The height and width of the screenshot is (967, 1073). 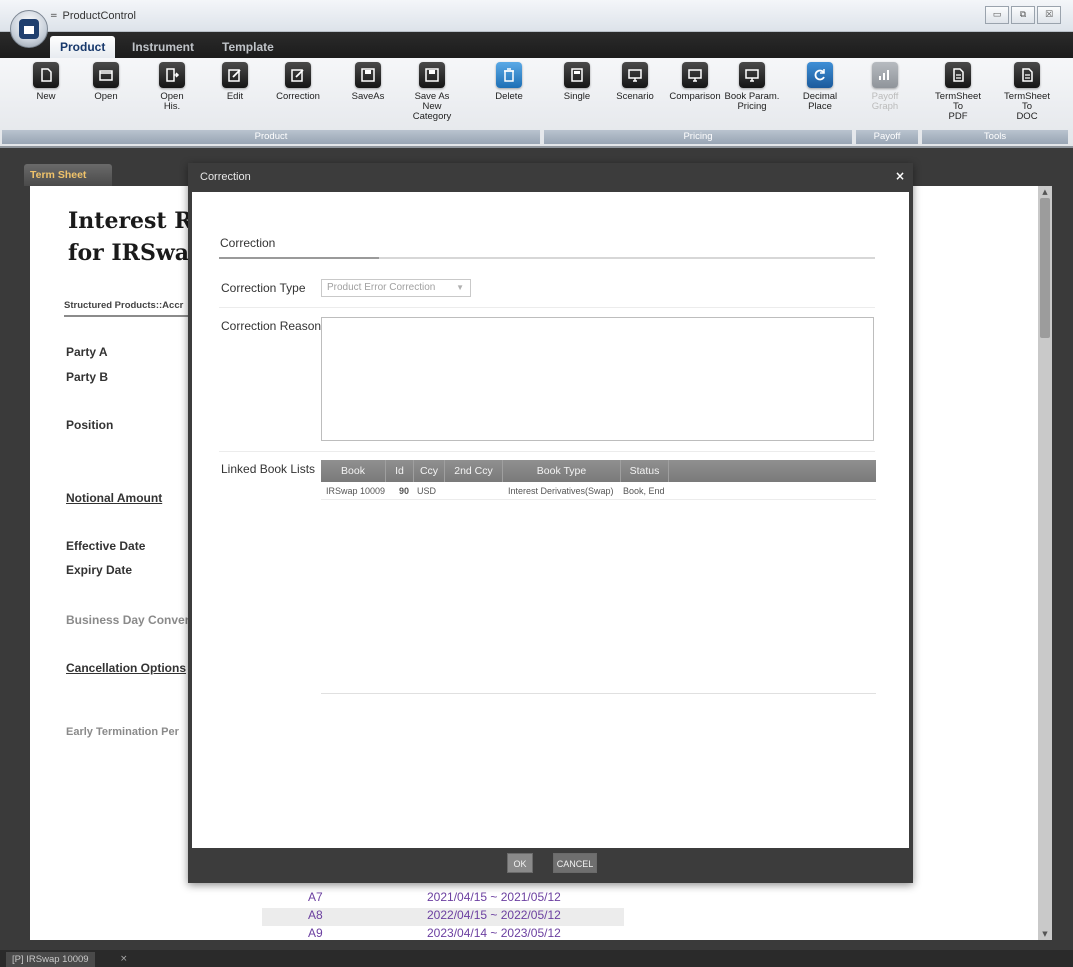 I want to click on tab-product: Product, so click(x=83, y=47).